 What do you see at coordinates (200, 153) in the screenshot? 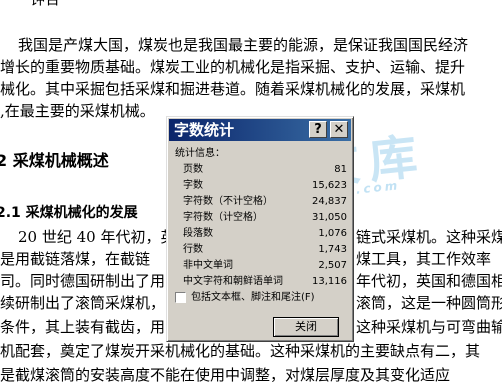
I see `stats-label: 统计信息：` at bounding box center [200, 153].